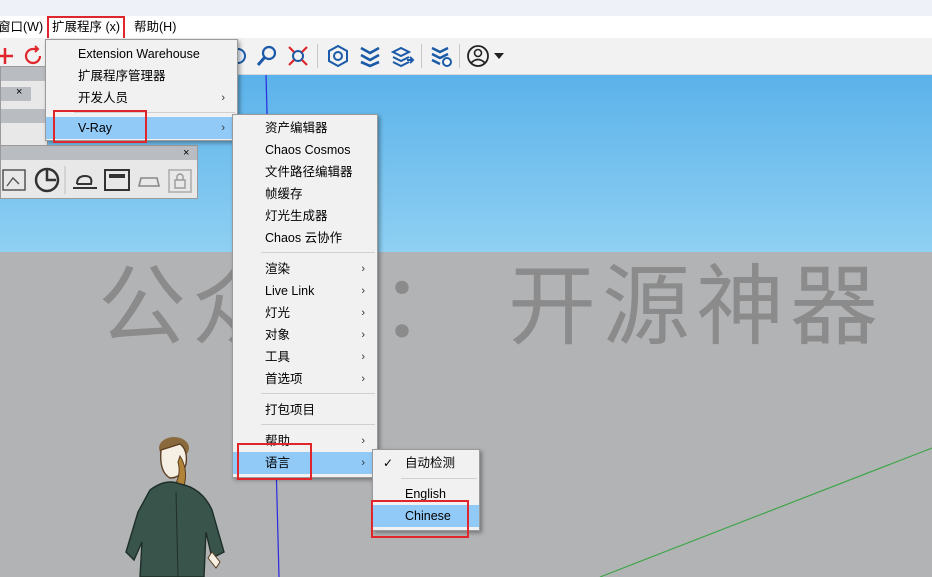 This screenshot has height=577, width=932. What do you see at coordinates (499, 56) in the screenshot?
I see `chevron-down-icon` at bounding box center [499, 56].